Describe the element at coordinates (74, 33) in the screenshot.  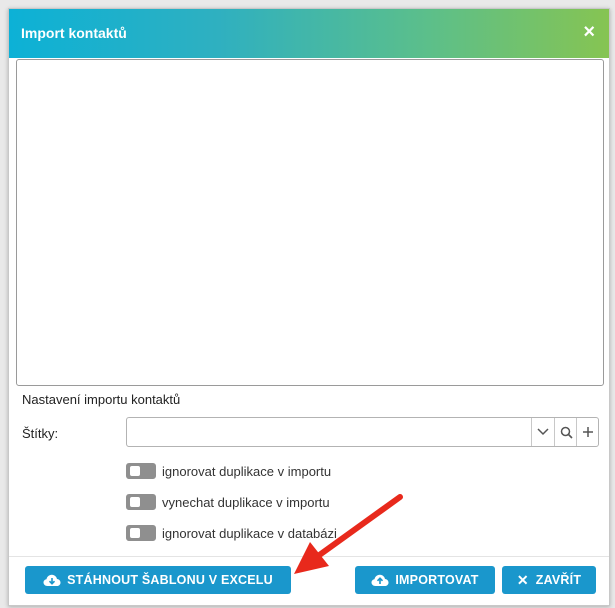
I see `dialog-title: Import kontaktů` at that location.